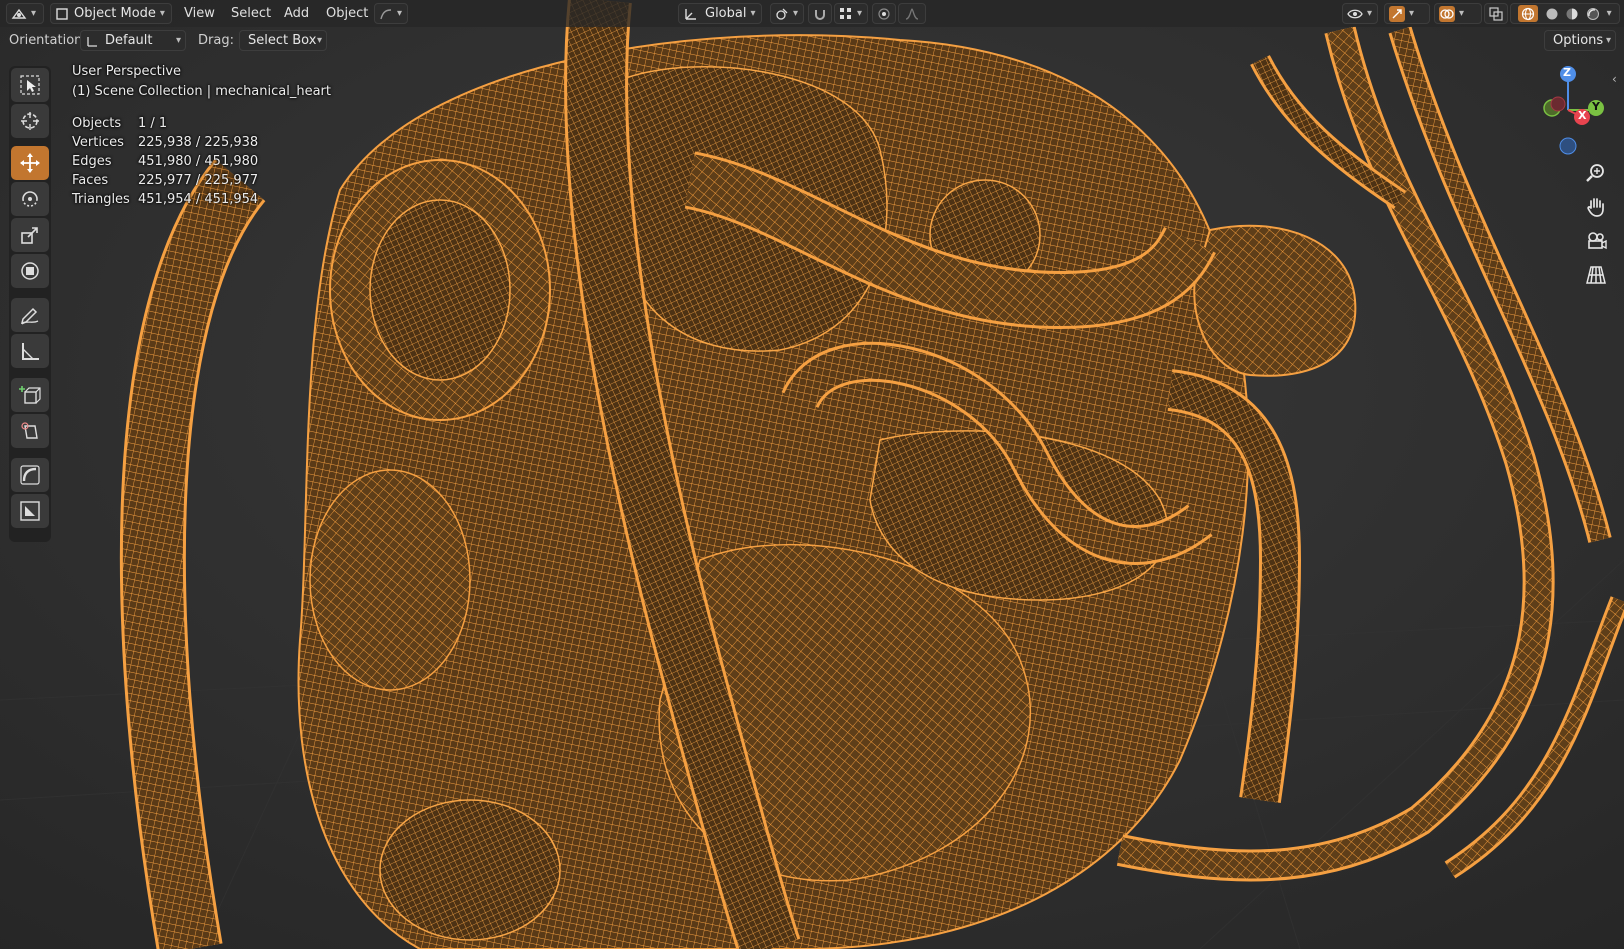 The height and width of the screenshot is (949, 1624). I want to click on rotate-icon, so click(30, 199).